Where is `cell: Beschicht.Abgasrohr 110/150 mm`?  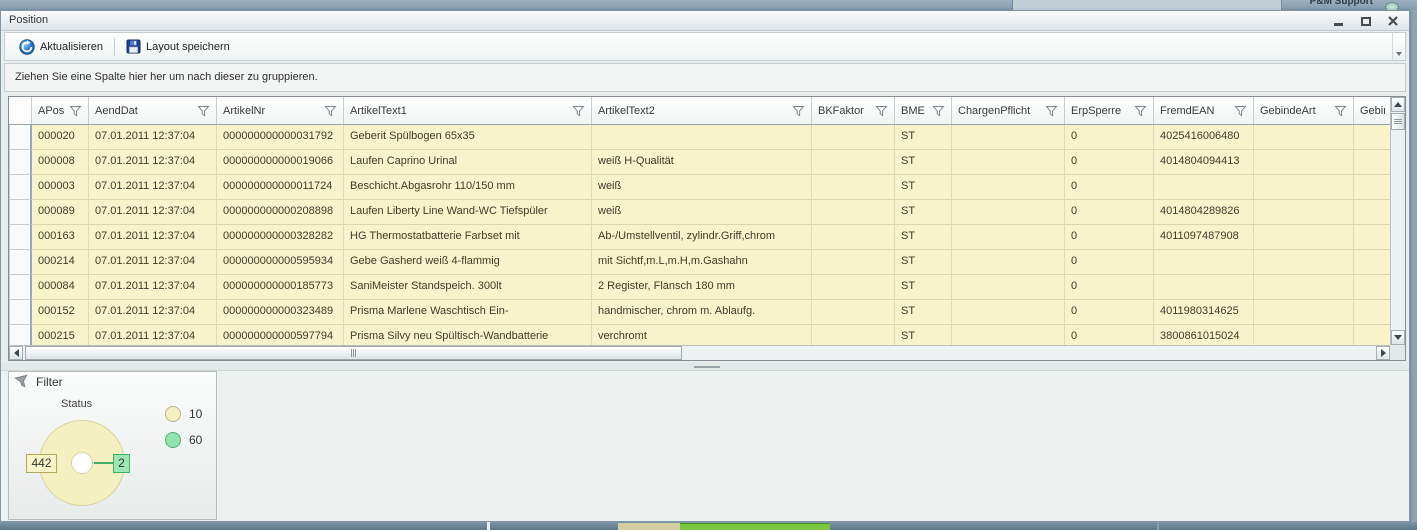 cell: Beschicht.Abgasrohr 110/150 mm is located at coordinates (468, 187).